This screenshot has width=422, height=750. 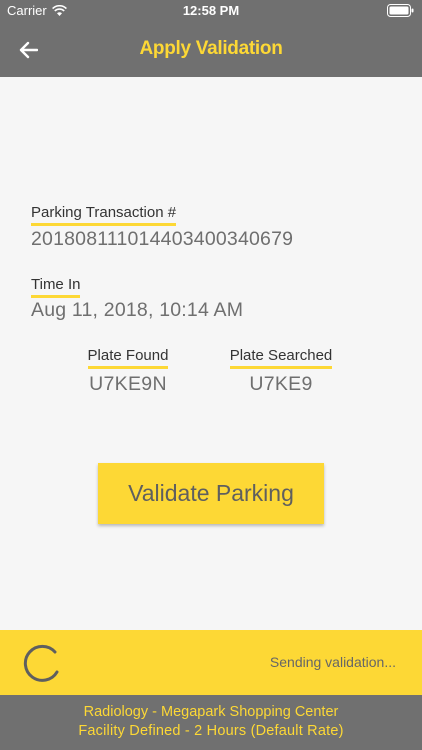 I want to click on time-in-value: Aug 11, 2018, 10:14 AM, so click(x=137, y=310).